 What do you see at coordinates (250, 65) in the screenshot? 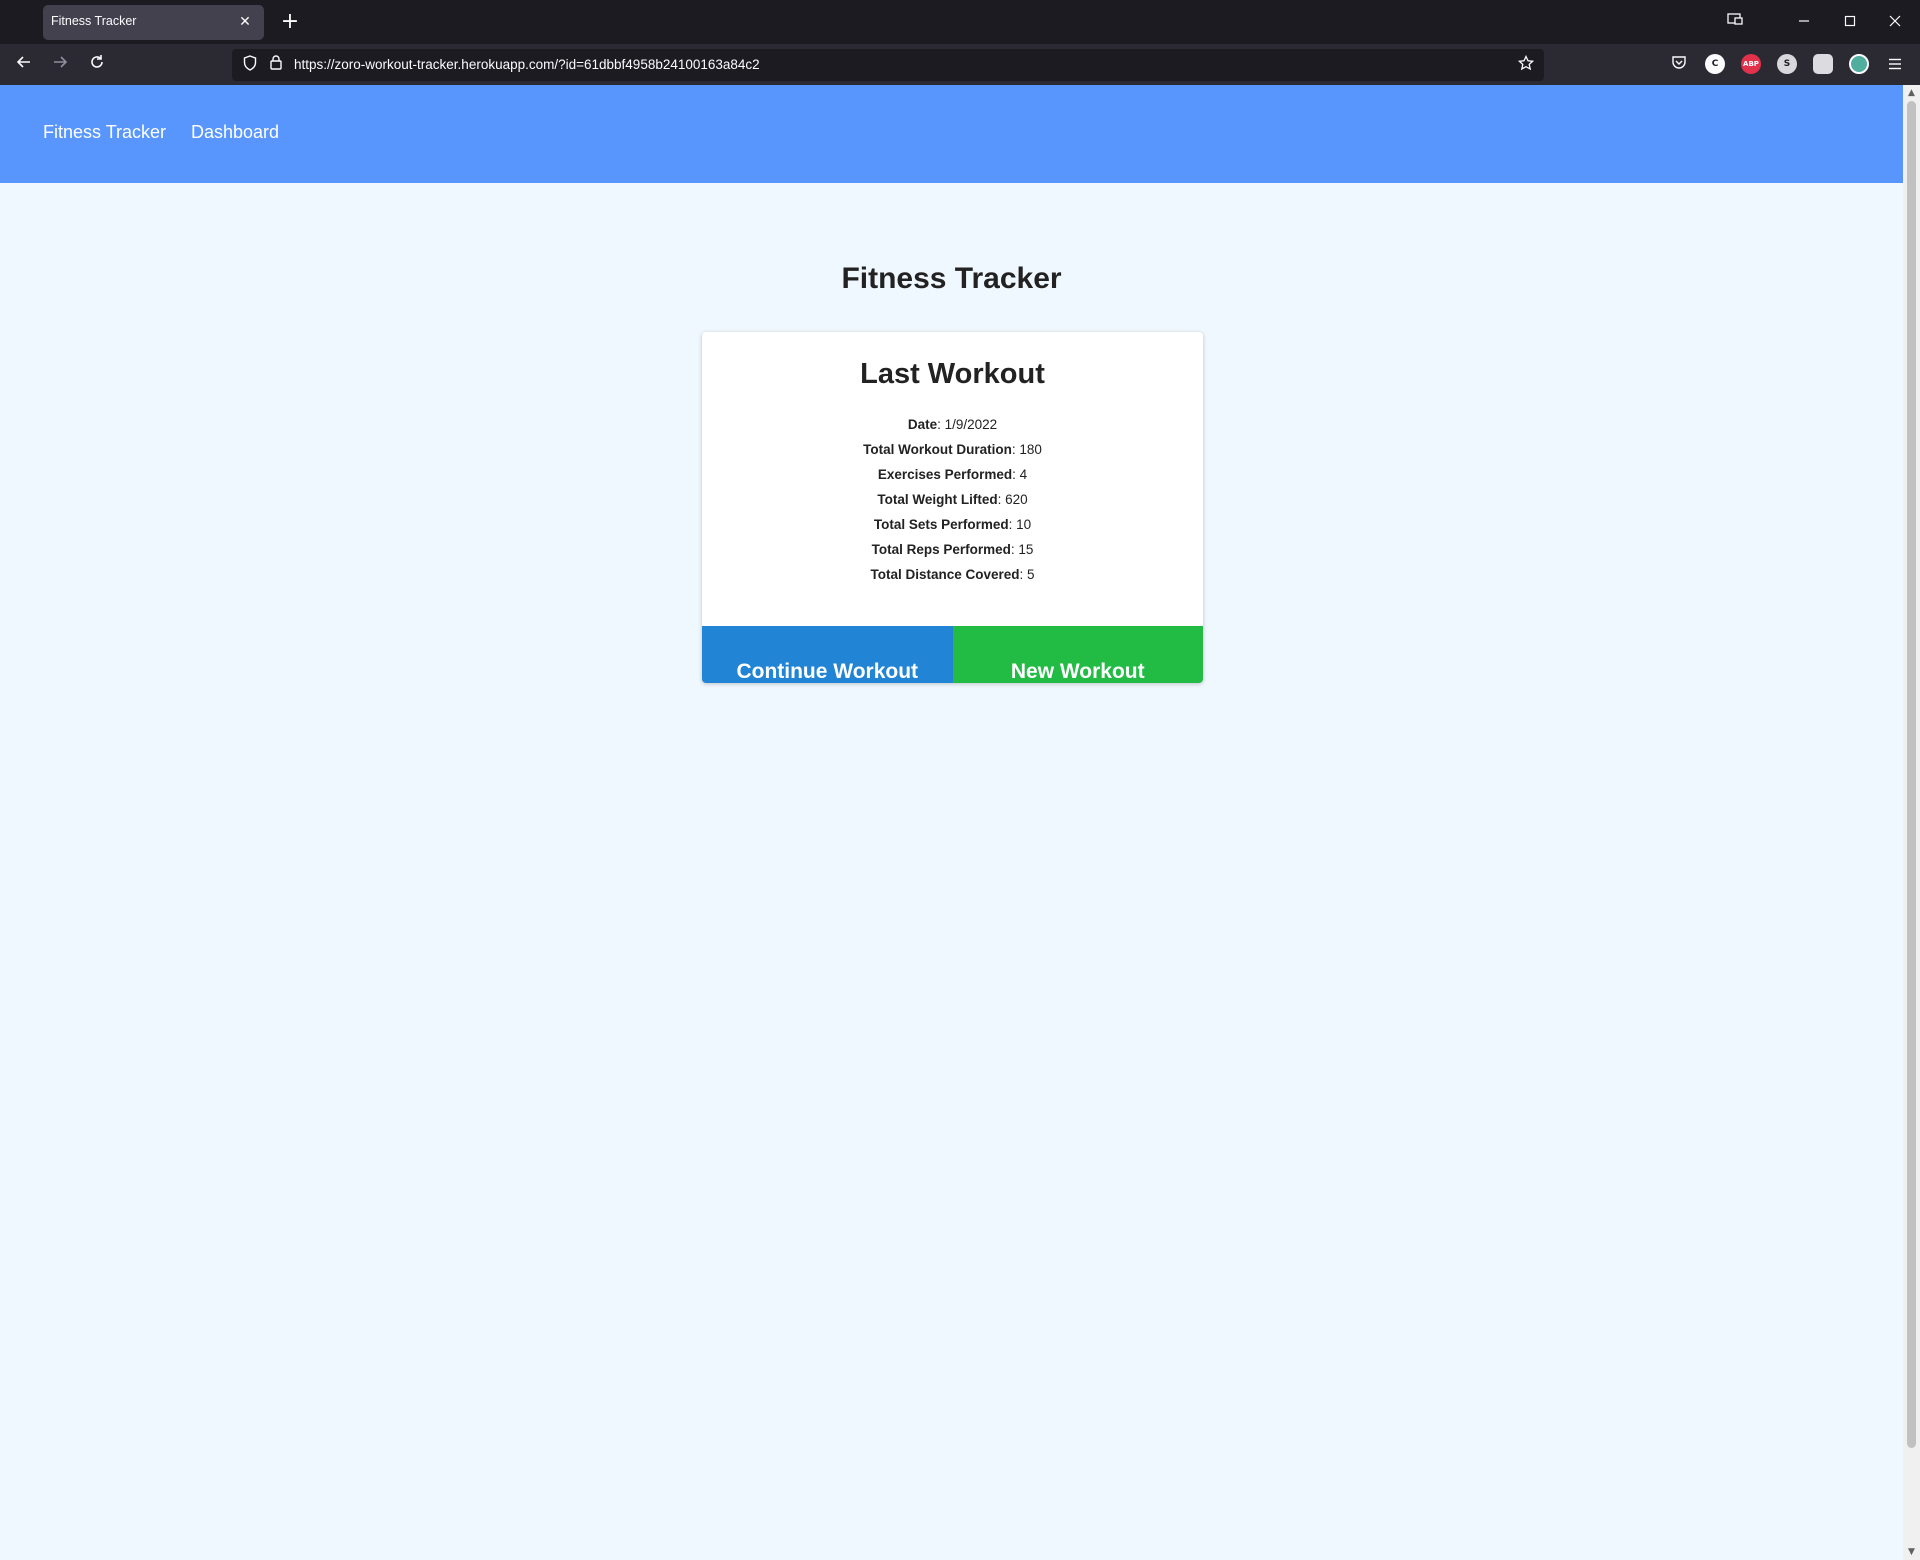
I see `shield-icon` at bounding box center [250, 65].